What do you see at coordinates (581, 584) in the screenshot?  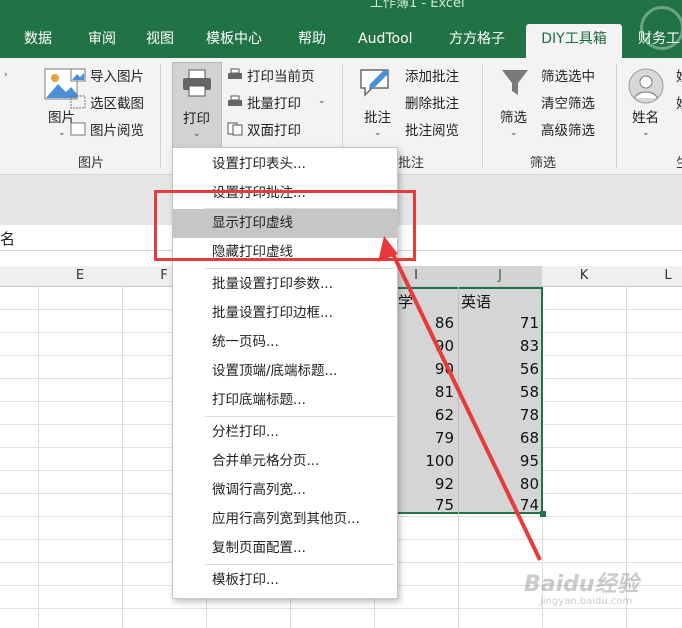 I see `watermark-text: Baidu经验` at bounding box center [581, 584].